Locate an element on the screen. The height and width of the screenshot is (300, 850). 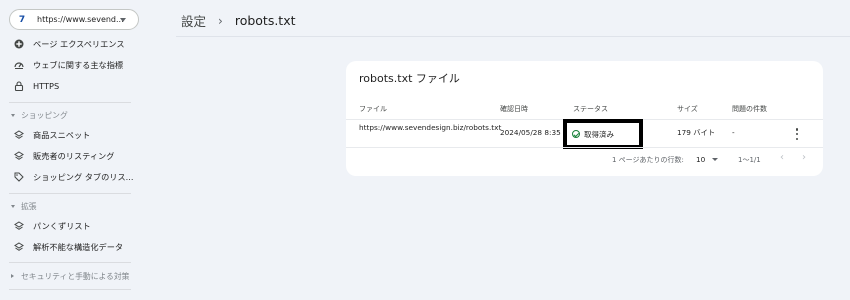
plus-circle-icon is located at coordinates (19, 44).